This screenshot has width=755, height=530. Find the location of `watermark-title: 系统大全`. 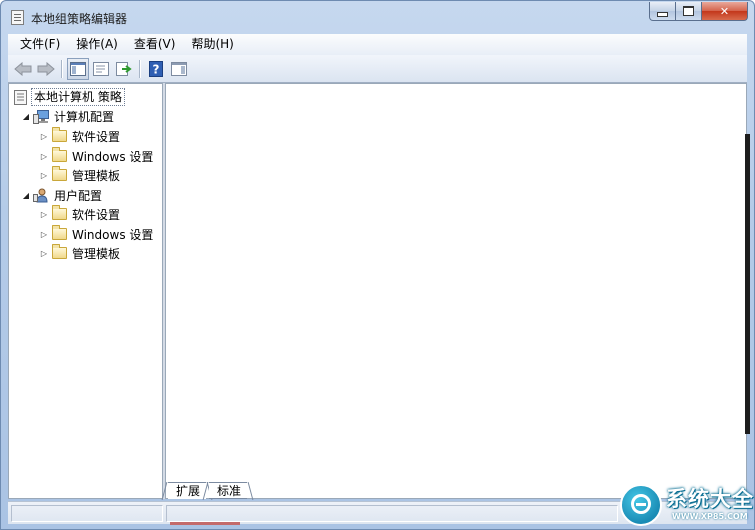

watermark-title: 系统大全 is located at coordinates (710, 499).